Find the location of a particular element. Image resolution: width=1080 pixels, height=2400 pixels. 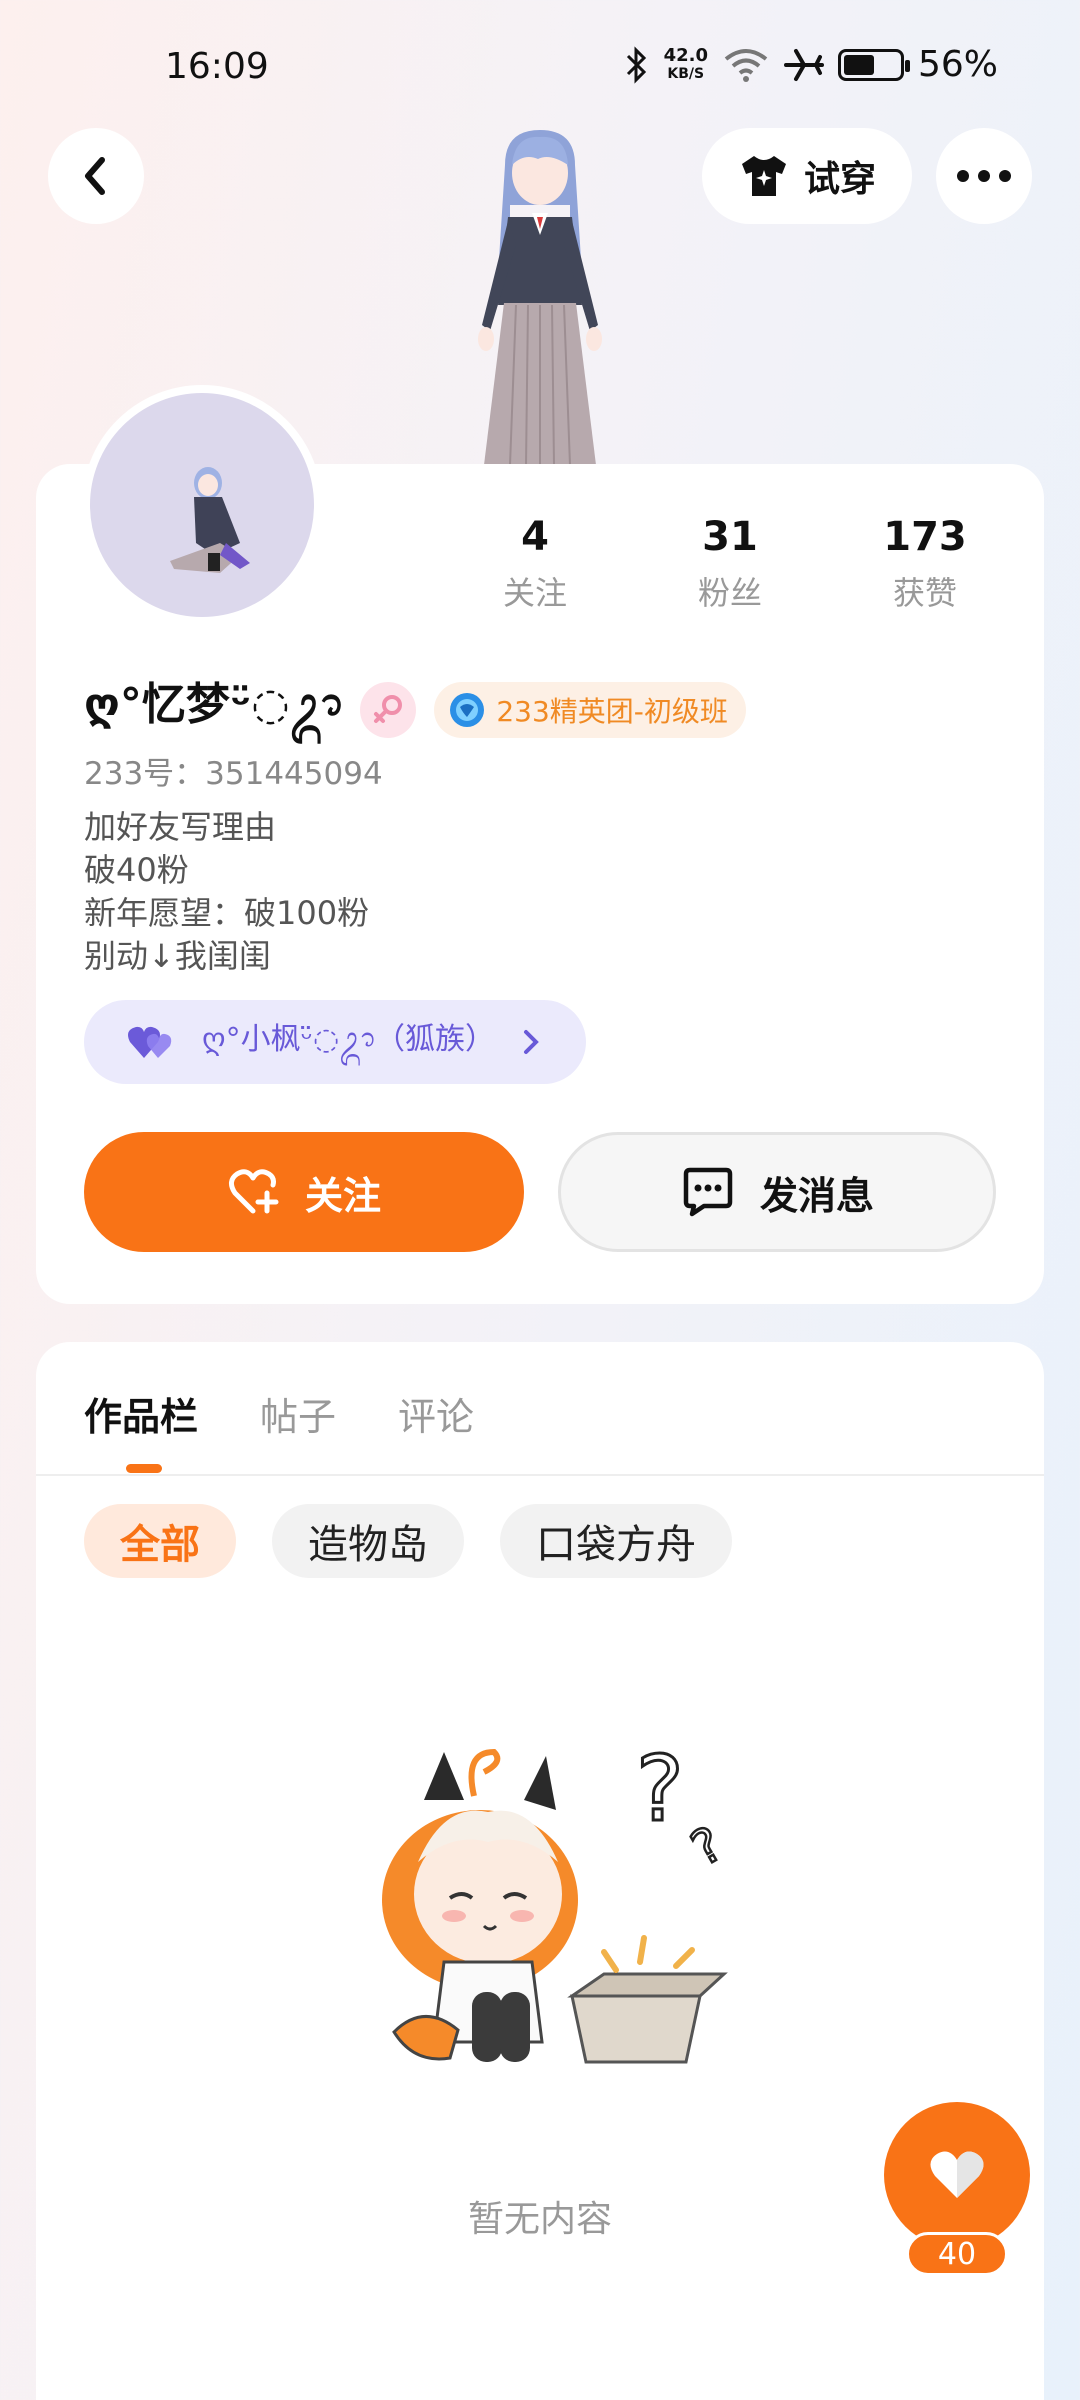

more-dots-icon is located at coordinates (984, 176).